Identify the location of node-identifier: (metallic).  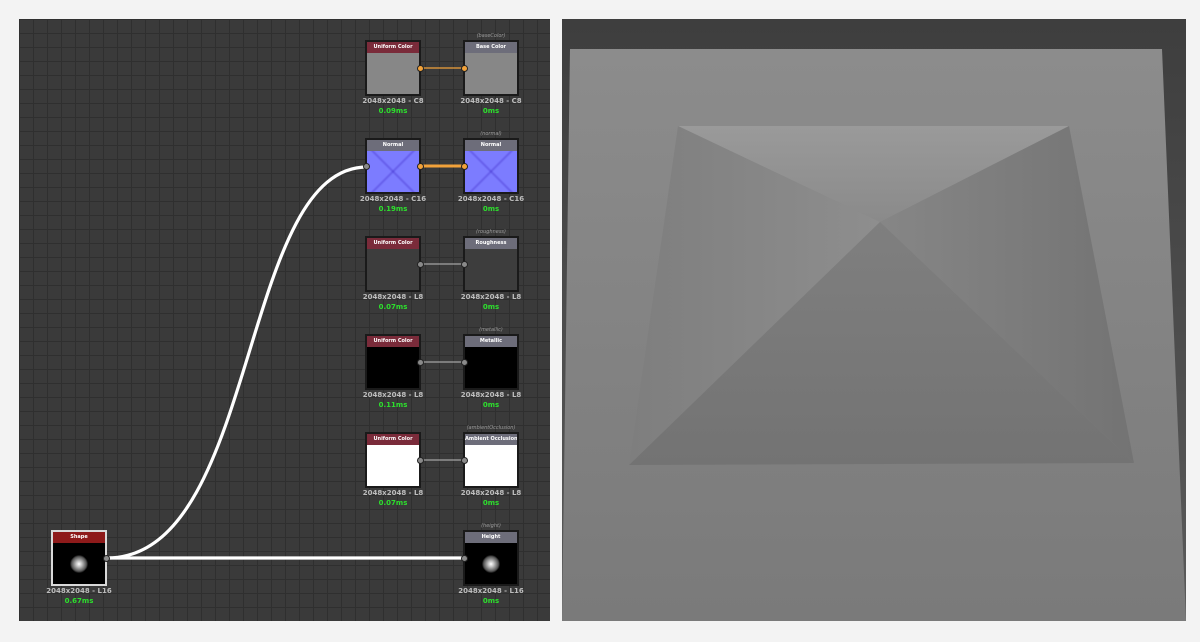
(491, 330).